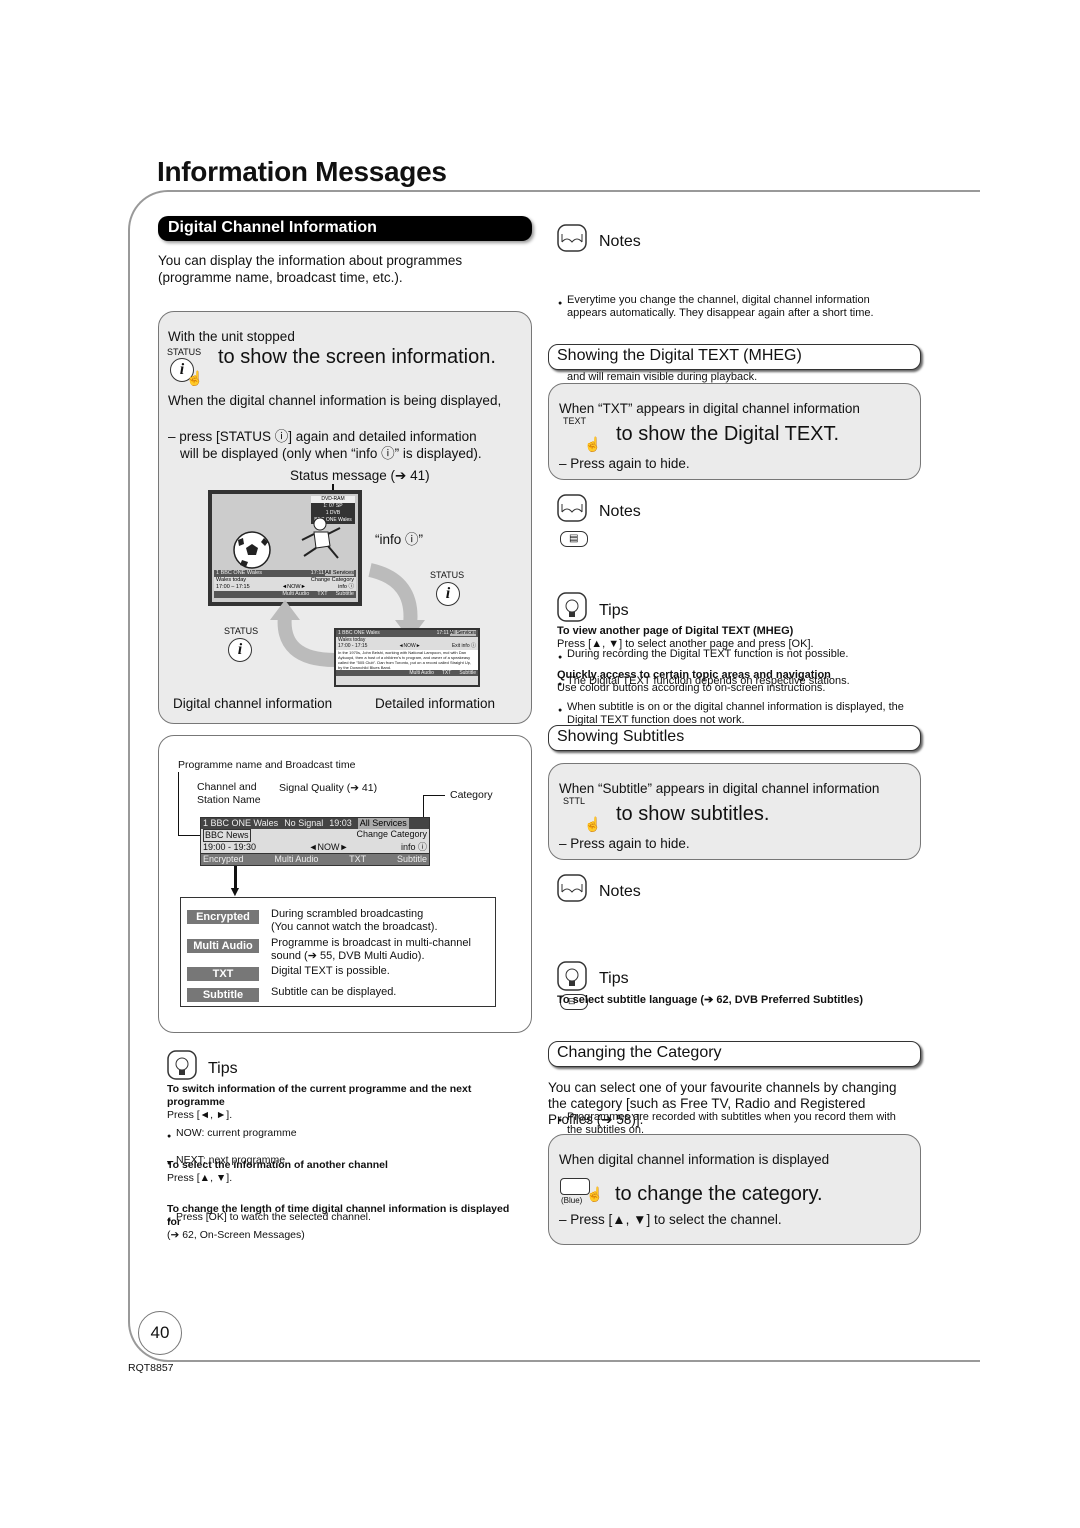 The image size is (1080, 1528). I want to click on caption-digital-channel-info: Digital channel information, so click(253, 703).